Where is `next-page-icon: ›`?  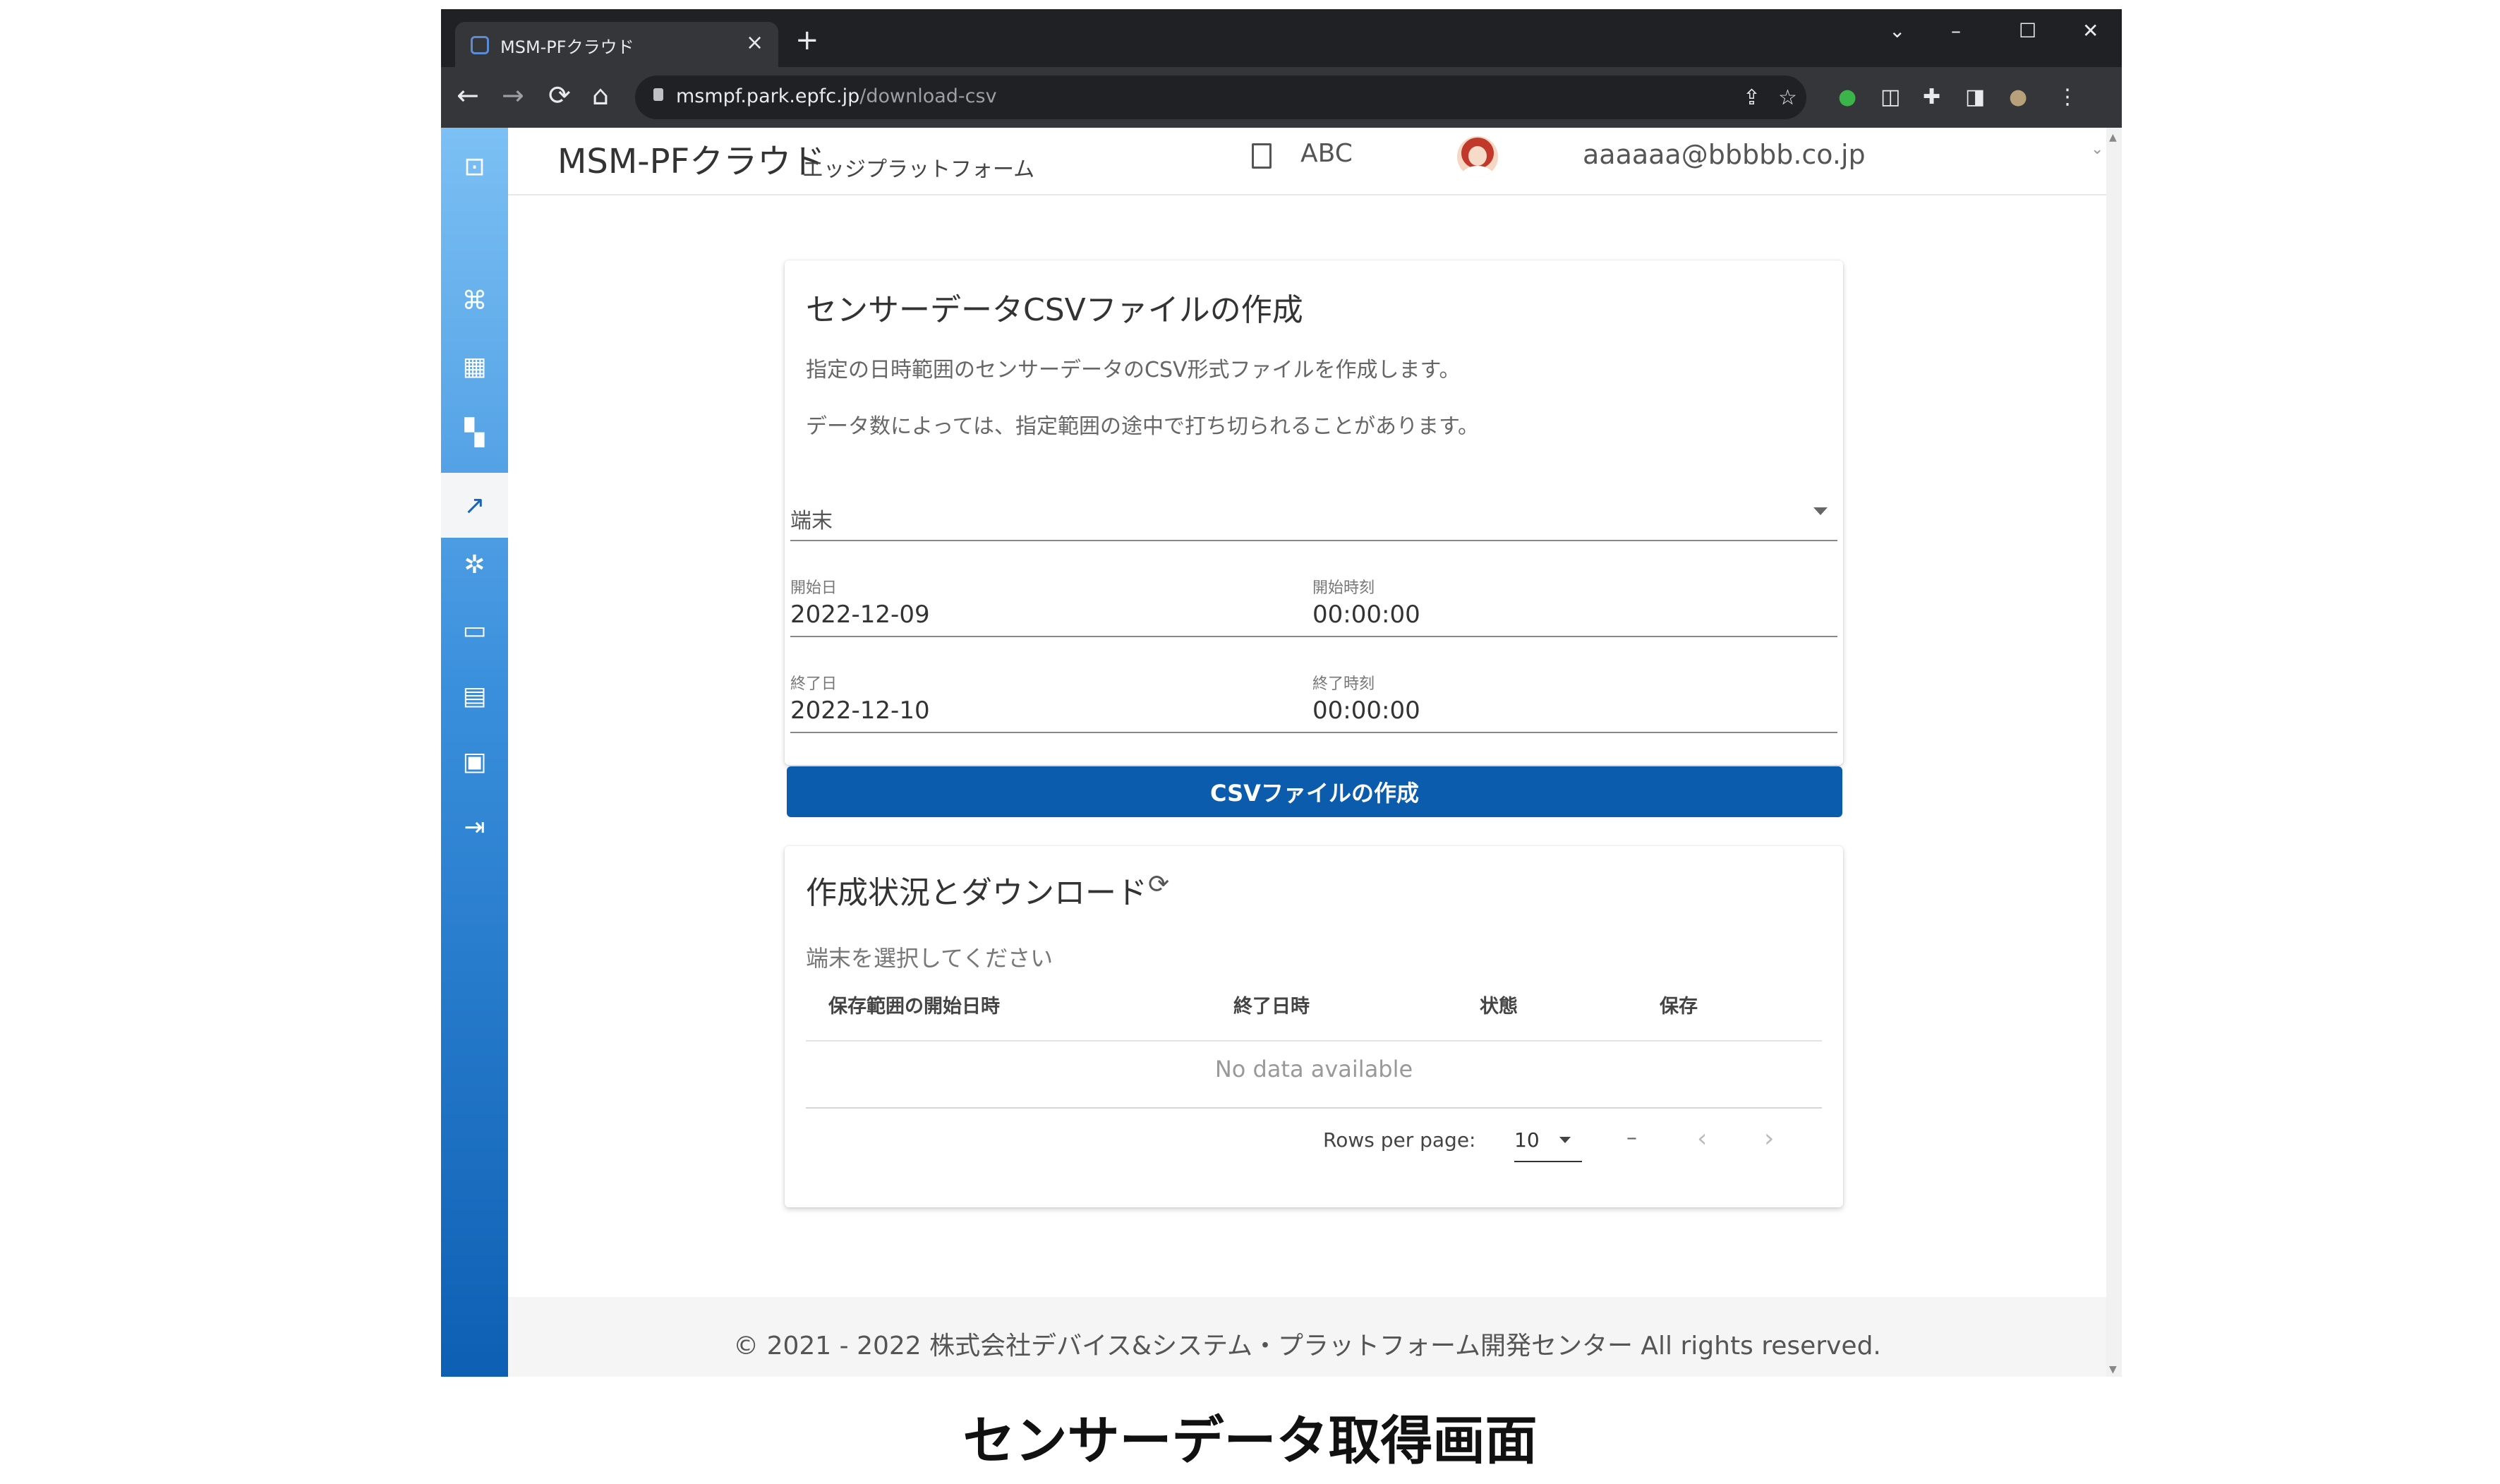 next-page-icon: › is located at coordinates (1769, 1138).